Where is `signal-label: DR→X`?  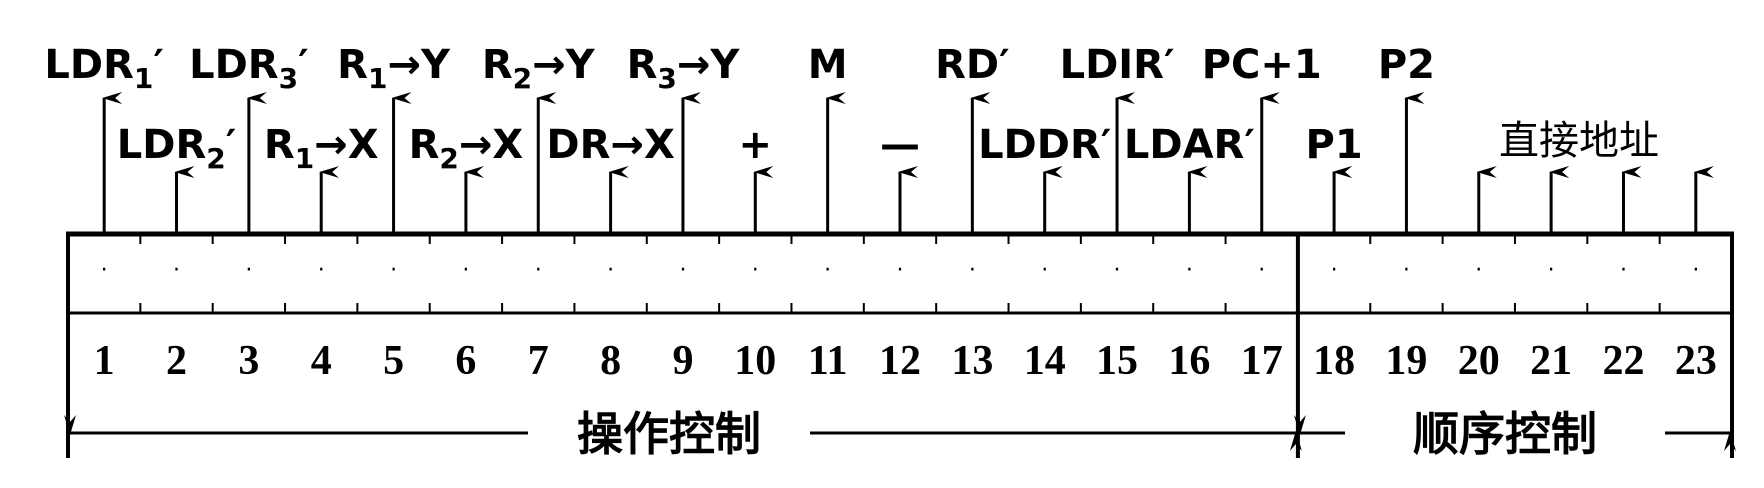
signal-label: DR→X is located at coordinates (610, 145).